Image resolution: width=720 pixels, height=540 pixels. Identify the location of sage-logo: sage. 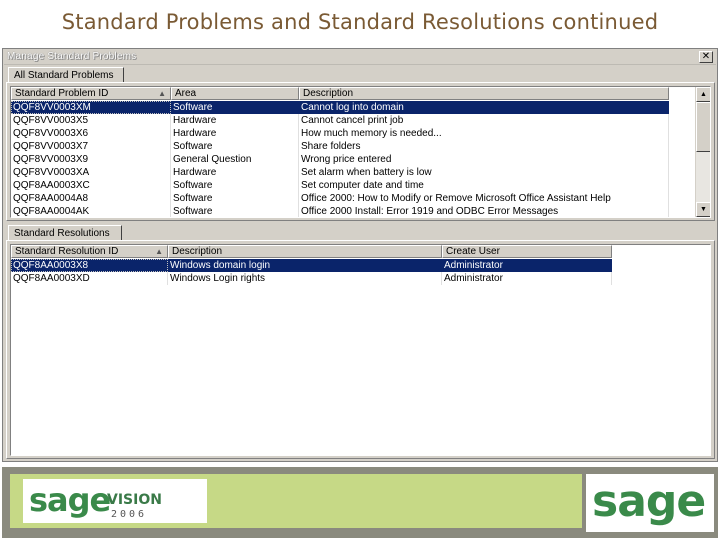
(650, 503).